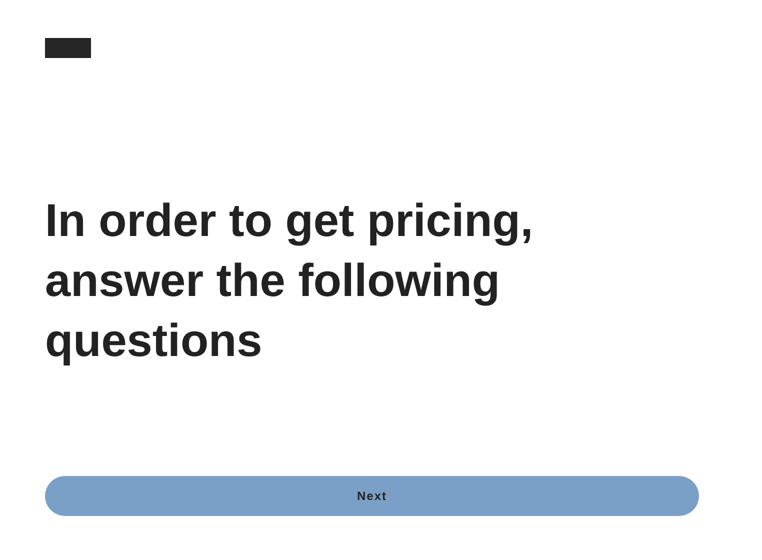 This screenshot has width=762, height=560. What do you see at coordinates (372, 496) in the screenshot?
I see `next-button: Next` at bounding box center [372, 496].